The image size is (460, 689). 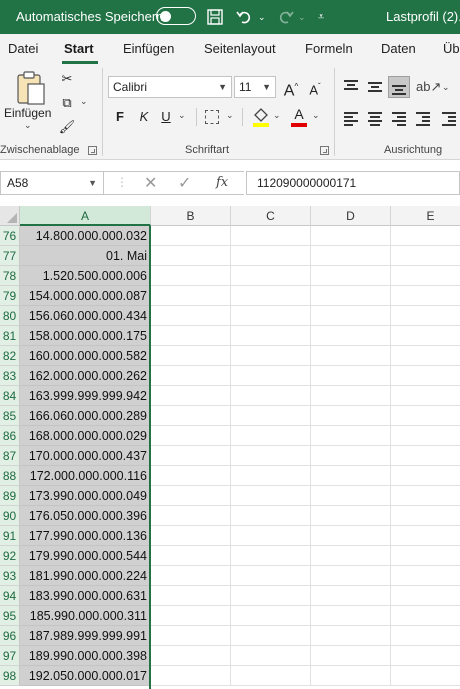 What do you see at coordinates (271, 216) in the screenshot?
I see `column-header-c: C` at bounding box center [271, 216].